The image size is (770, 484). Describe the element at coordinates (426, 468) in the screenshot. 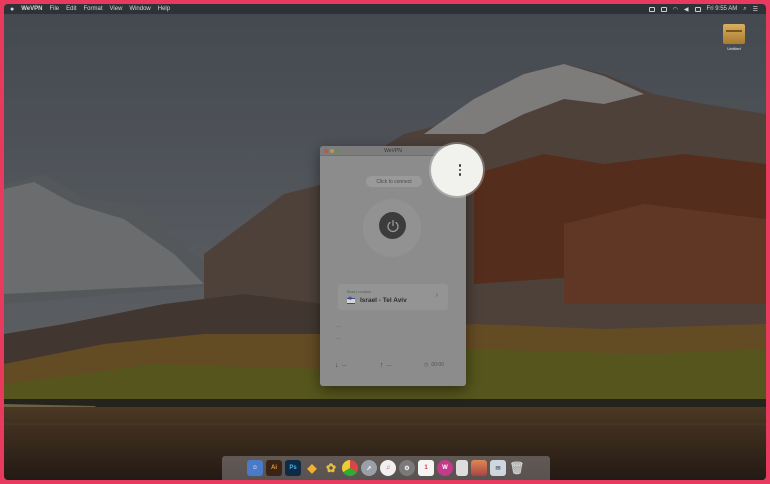

I see `calendar-icon: 1` at that location.